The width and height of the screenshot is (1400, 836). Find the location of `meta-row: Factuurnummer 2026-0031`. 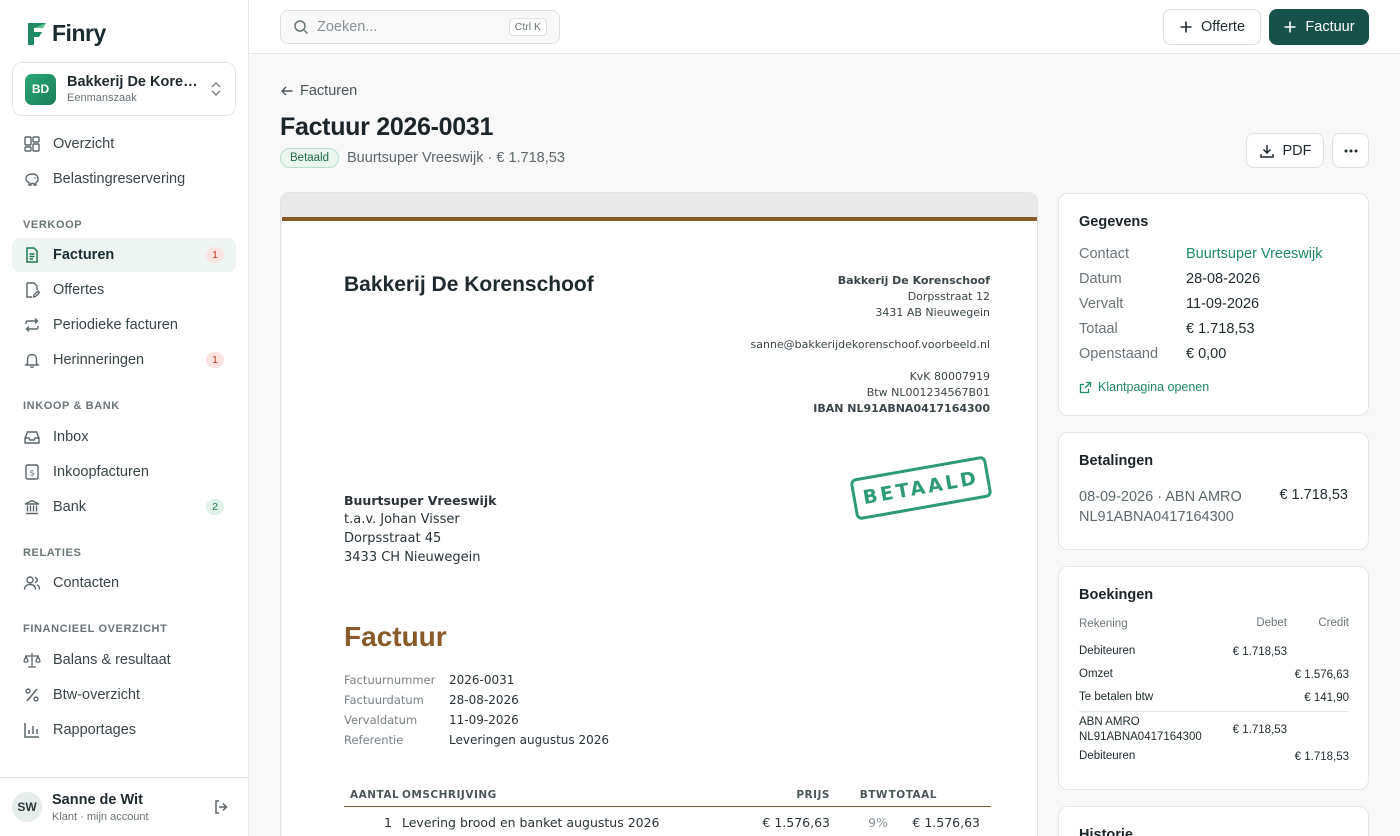

meta-row: Factuurnummer 2026-0031 is located at coordinates (476, 680).